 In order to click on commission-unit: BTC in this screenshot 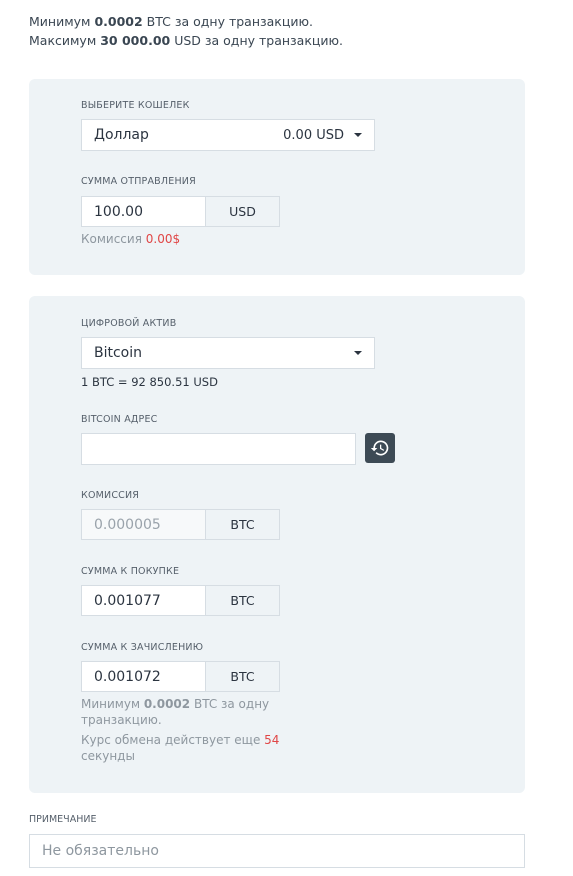, I will do `click(243, 524)`.